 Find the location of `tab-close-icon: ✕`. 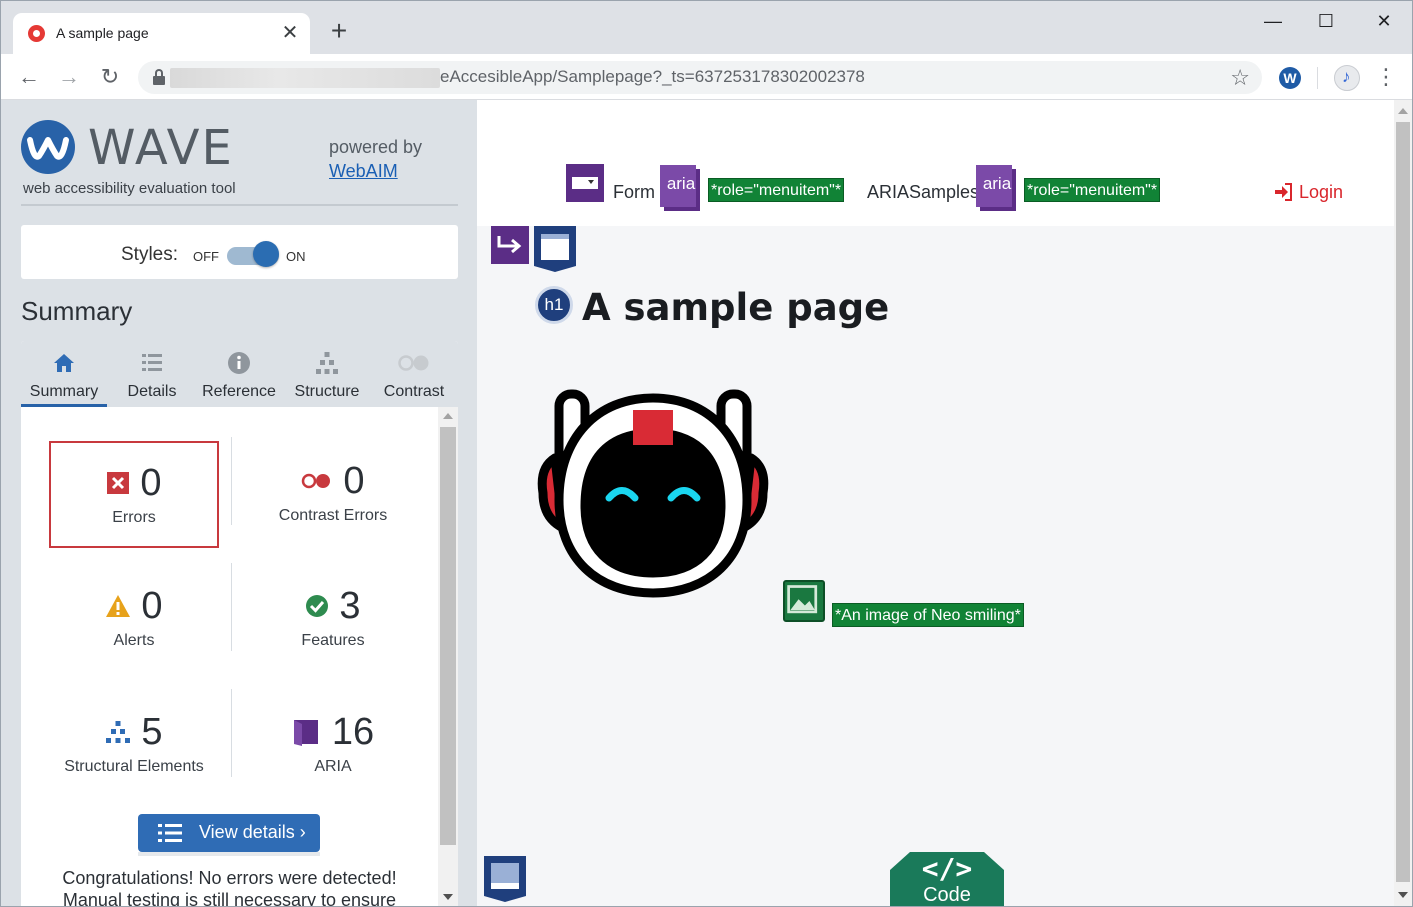

tab-close-icon: ✕ is located at coordinates (290, 33).